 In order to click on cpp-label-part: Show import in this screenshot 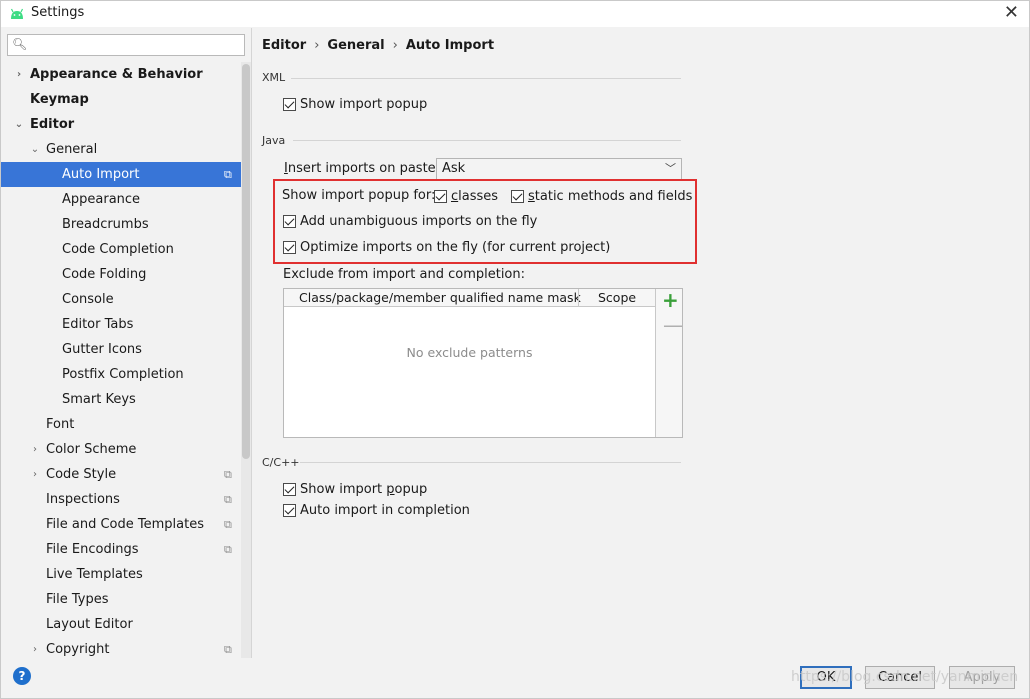, I will do `click(343, 489)`.